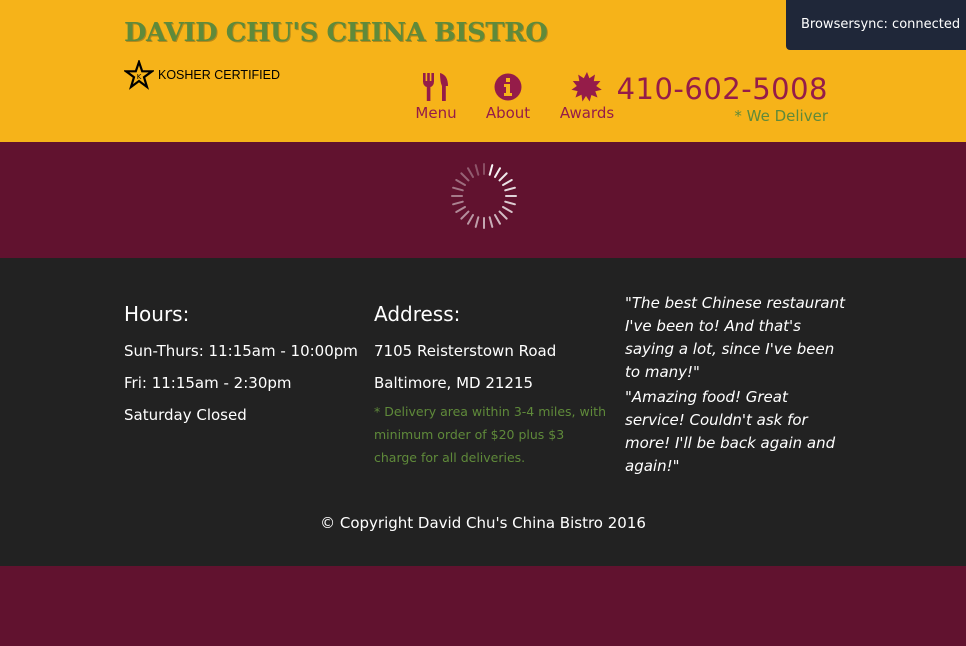 The image size is (966, 646). Describe the element at coordinates (484, 196) in the screenshot. I see `spinner-icon` at that location.